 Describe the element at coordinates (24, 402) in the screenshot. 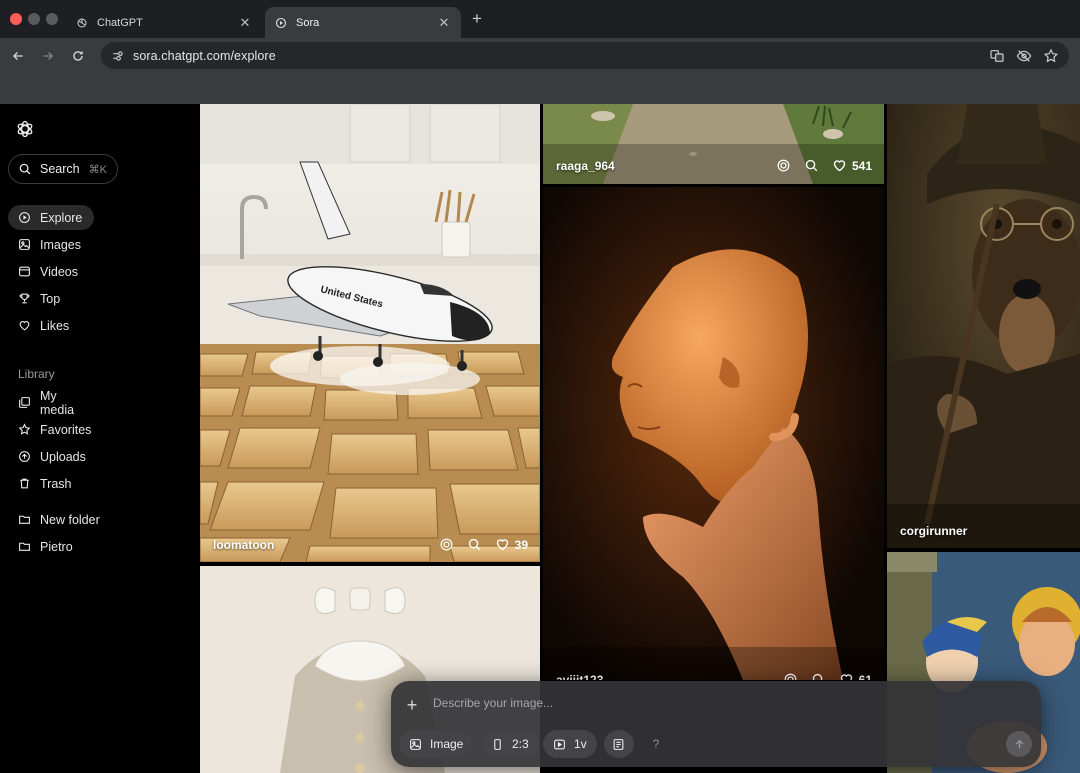

I see `media-icon` at that location.